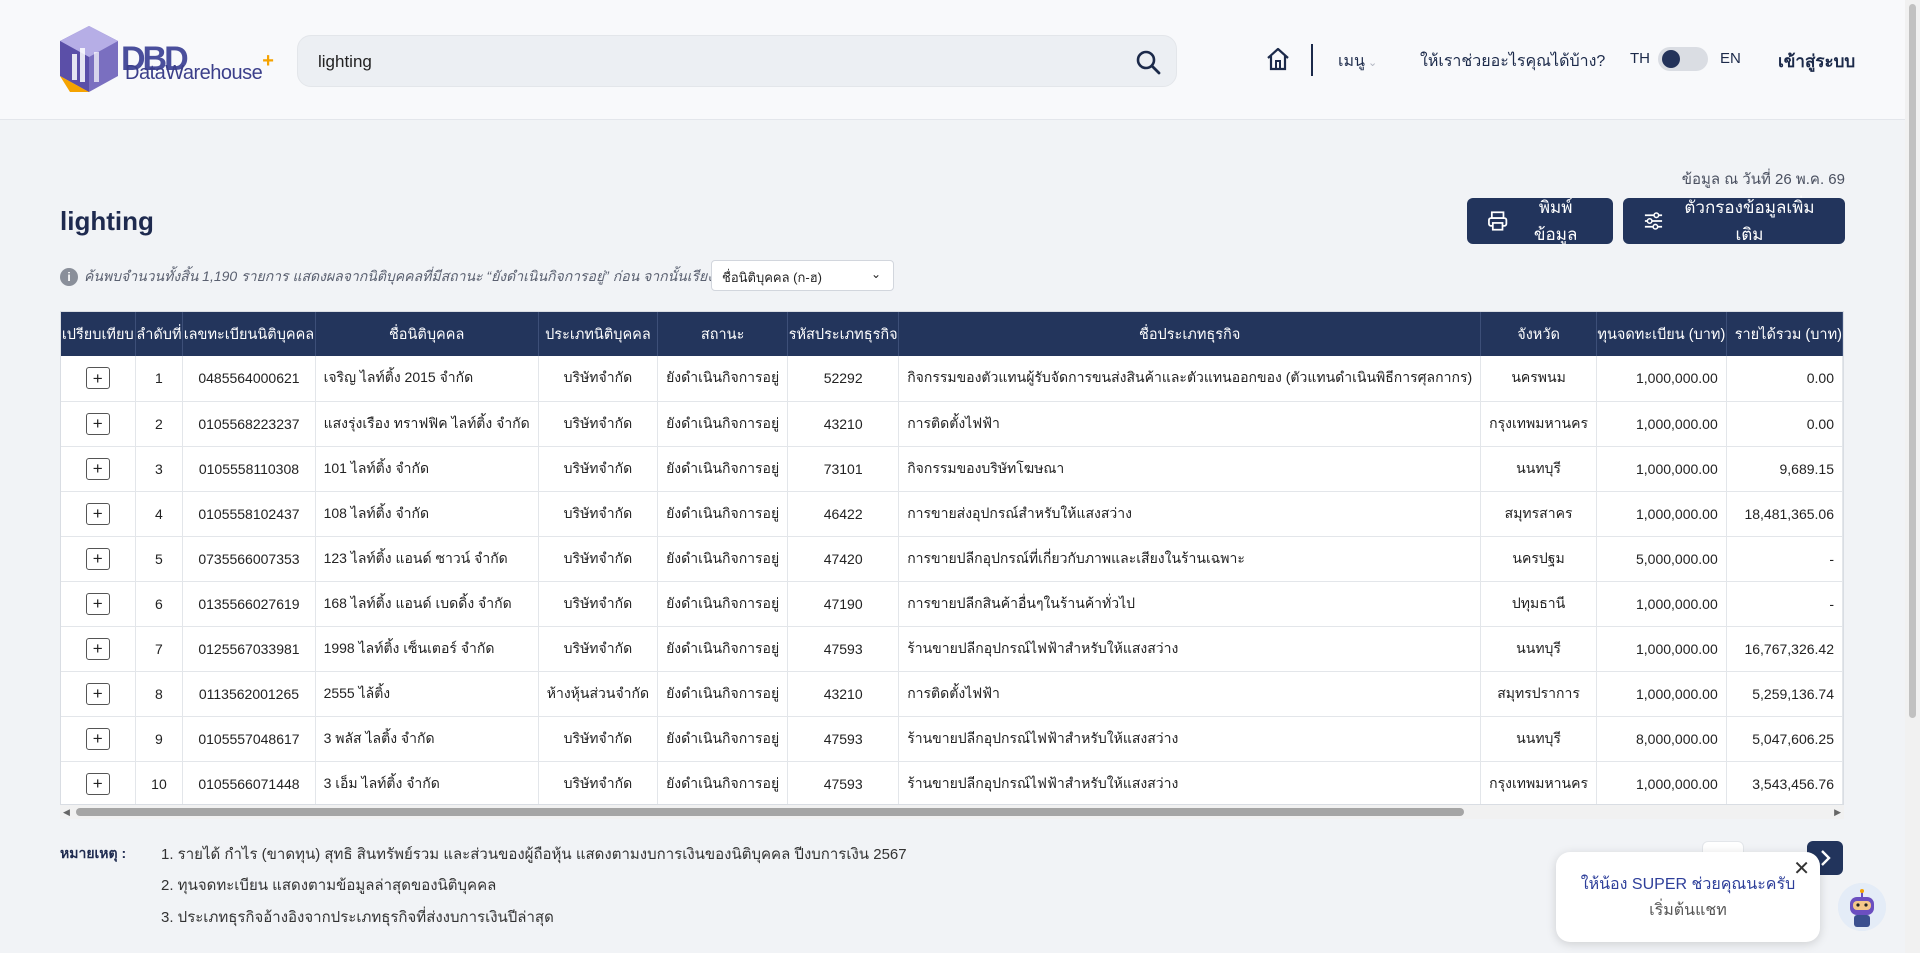 This screenshot has width=1920, height=953. What do you see at coordinates (159, 334) in the screenshot?
I see `header-order: ลำดับที่` at bounding box center [159, 334].